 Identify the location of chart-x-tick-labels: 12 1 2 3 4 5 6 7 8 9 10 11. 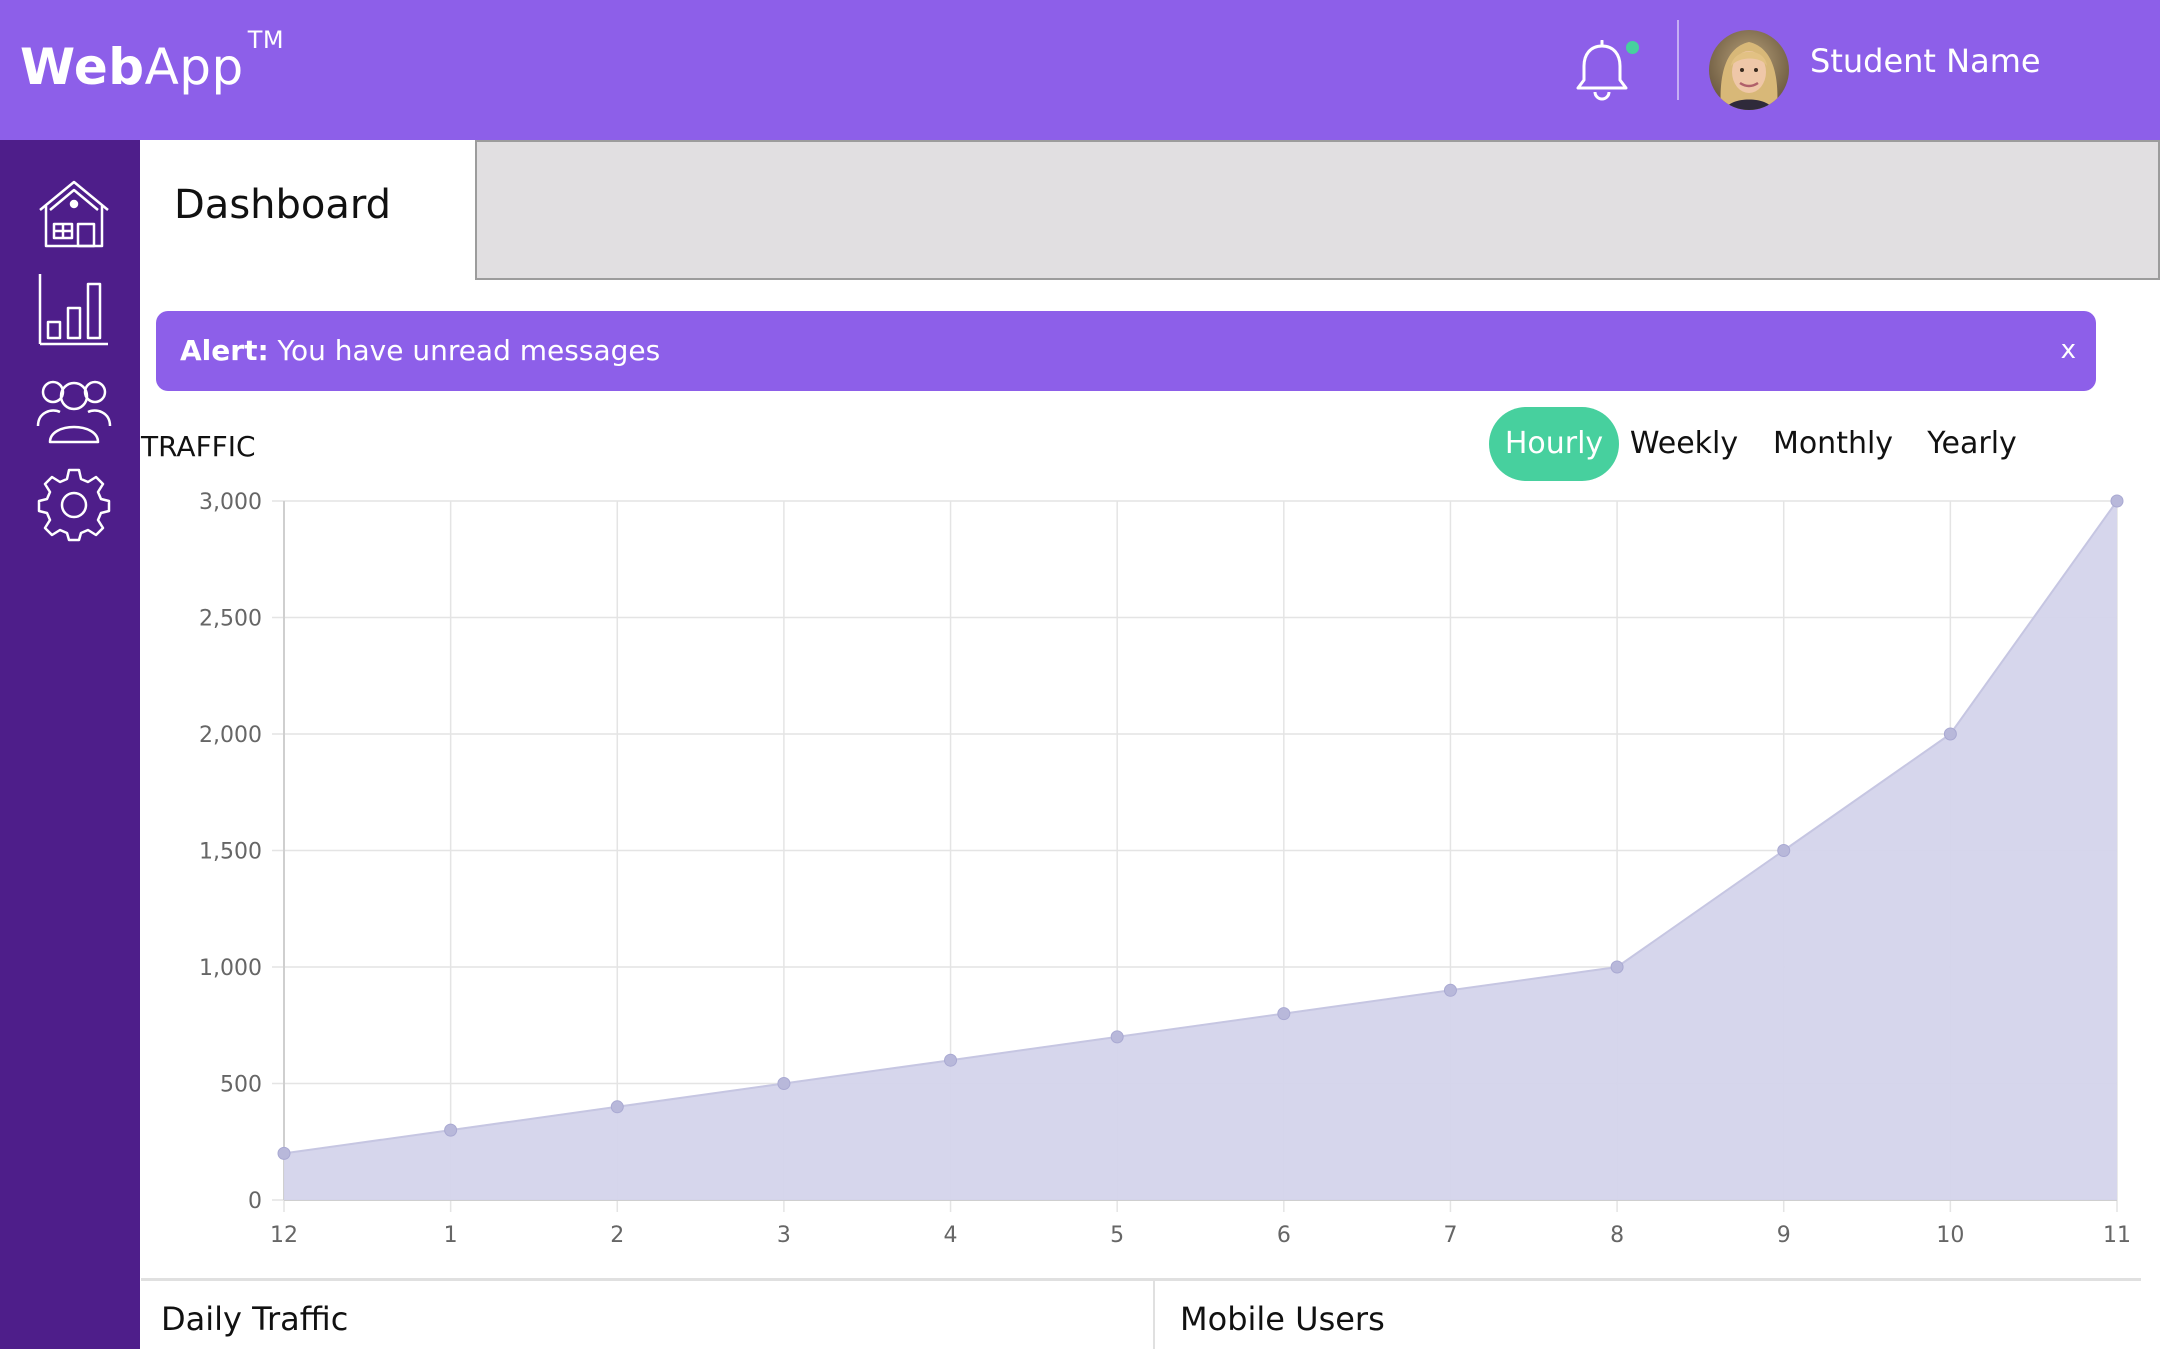
(1200, 1235).